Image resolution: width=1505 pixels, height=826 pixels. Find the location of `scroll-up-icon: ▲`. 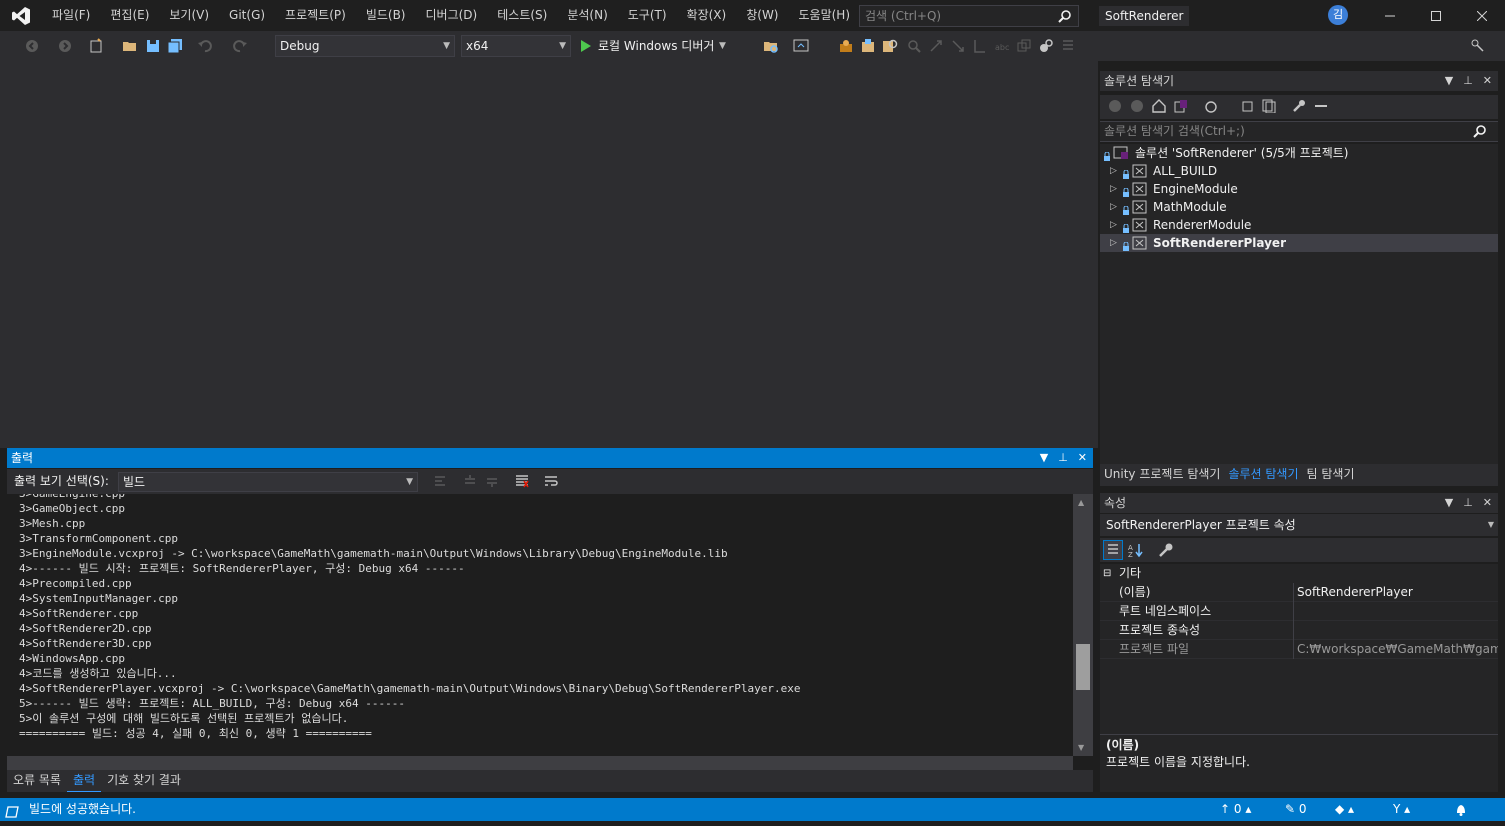

scroll-up-icon: ▲ is located at coordinates (1081, 502).